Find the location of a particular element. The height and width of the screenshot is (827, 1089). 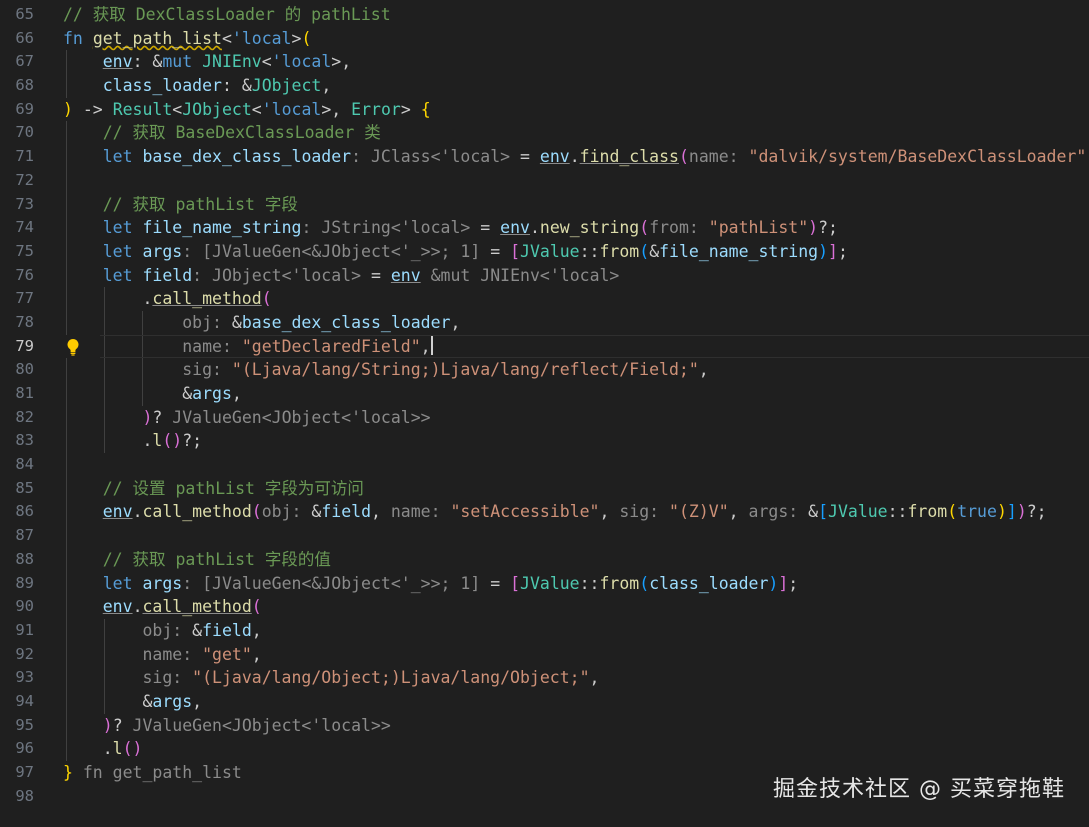

code-token: >, is located at coordinates (336, 109).